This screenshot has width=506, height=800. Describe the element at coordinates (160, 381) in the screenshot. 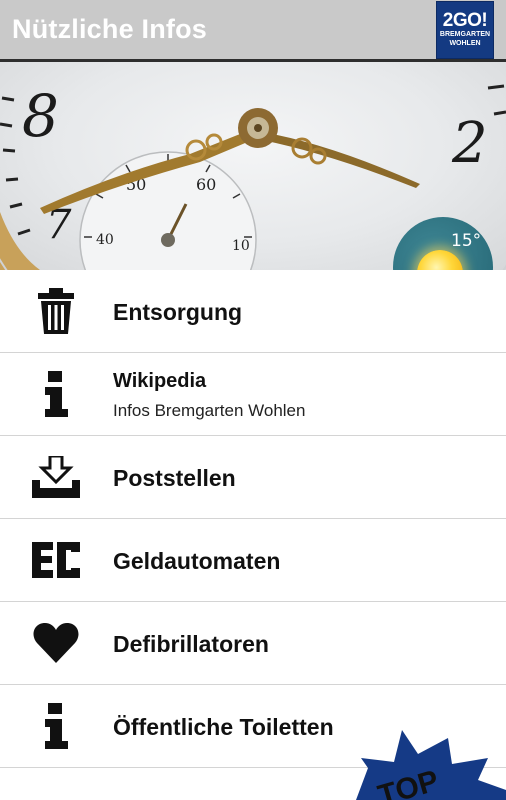

I see `menu-item-label: Wikipedia` at that location.